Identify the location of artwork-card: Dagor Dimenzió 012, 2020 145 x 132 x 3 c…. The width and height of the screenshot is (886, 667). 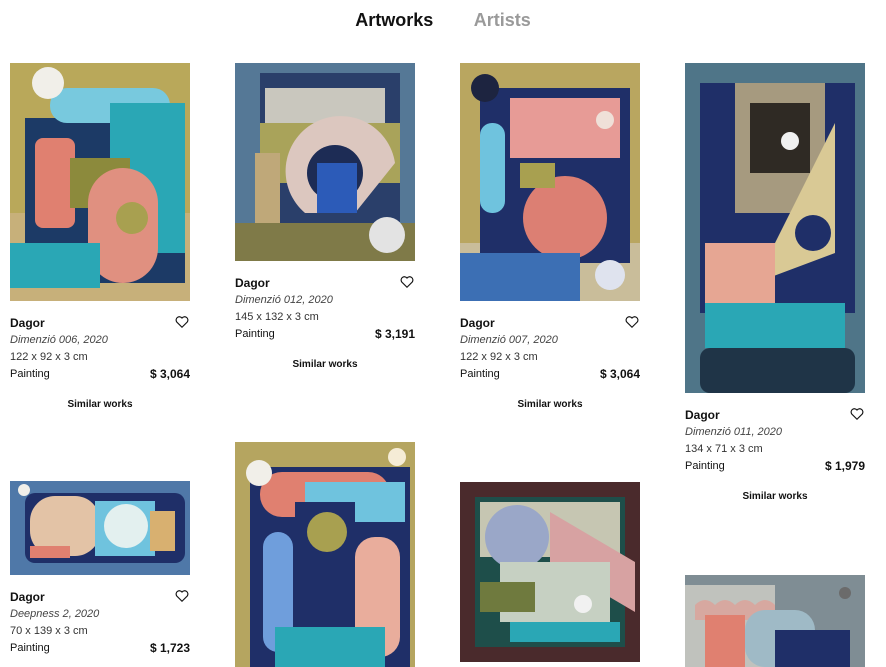
(325, 216).